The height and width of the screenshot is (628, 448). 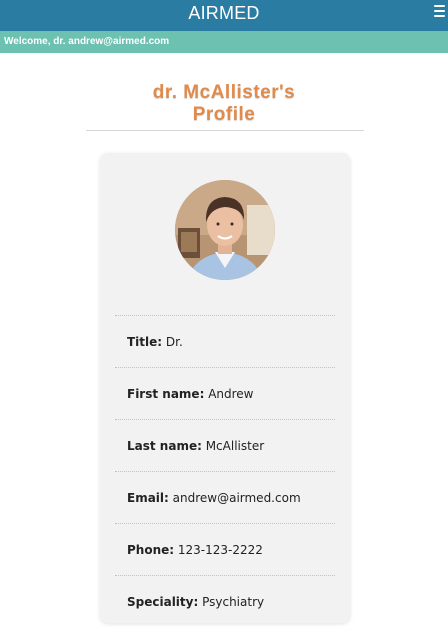 I want to click on field-row-last-name: Last name: McAllister, so click(x=225, y=445).